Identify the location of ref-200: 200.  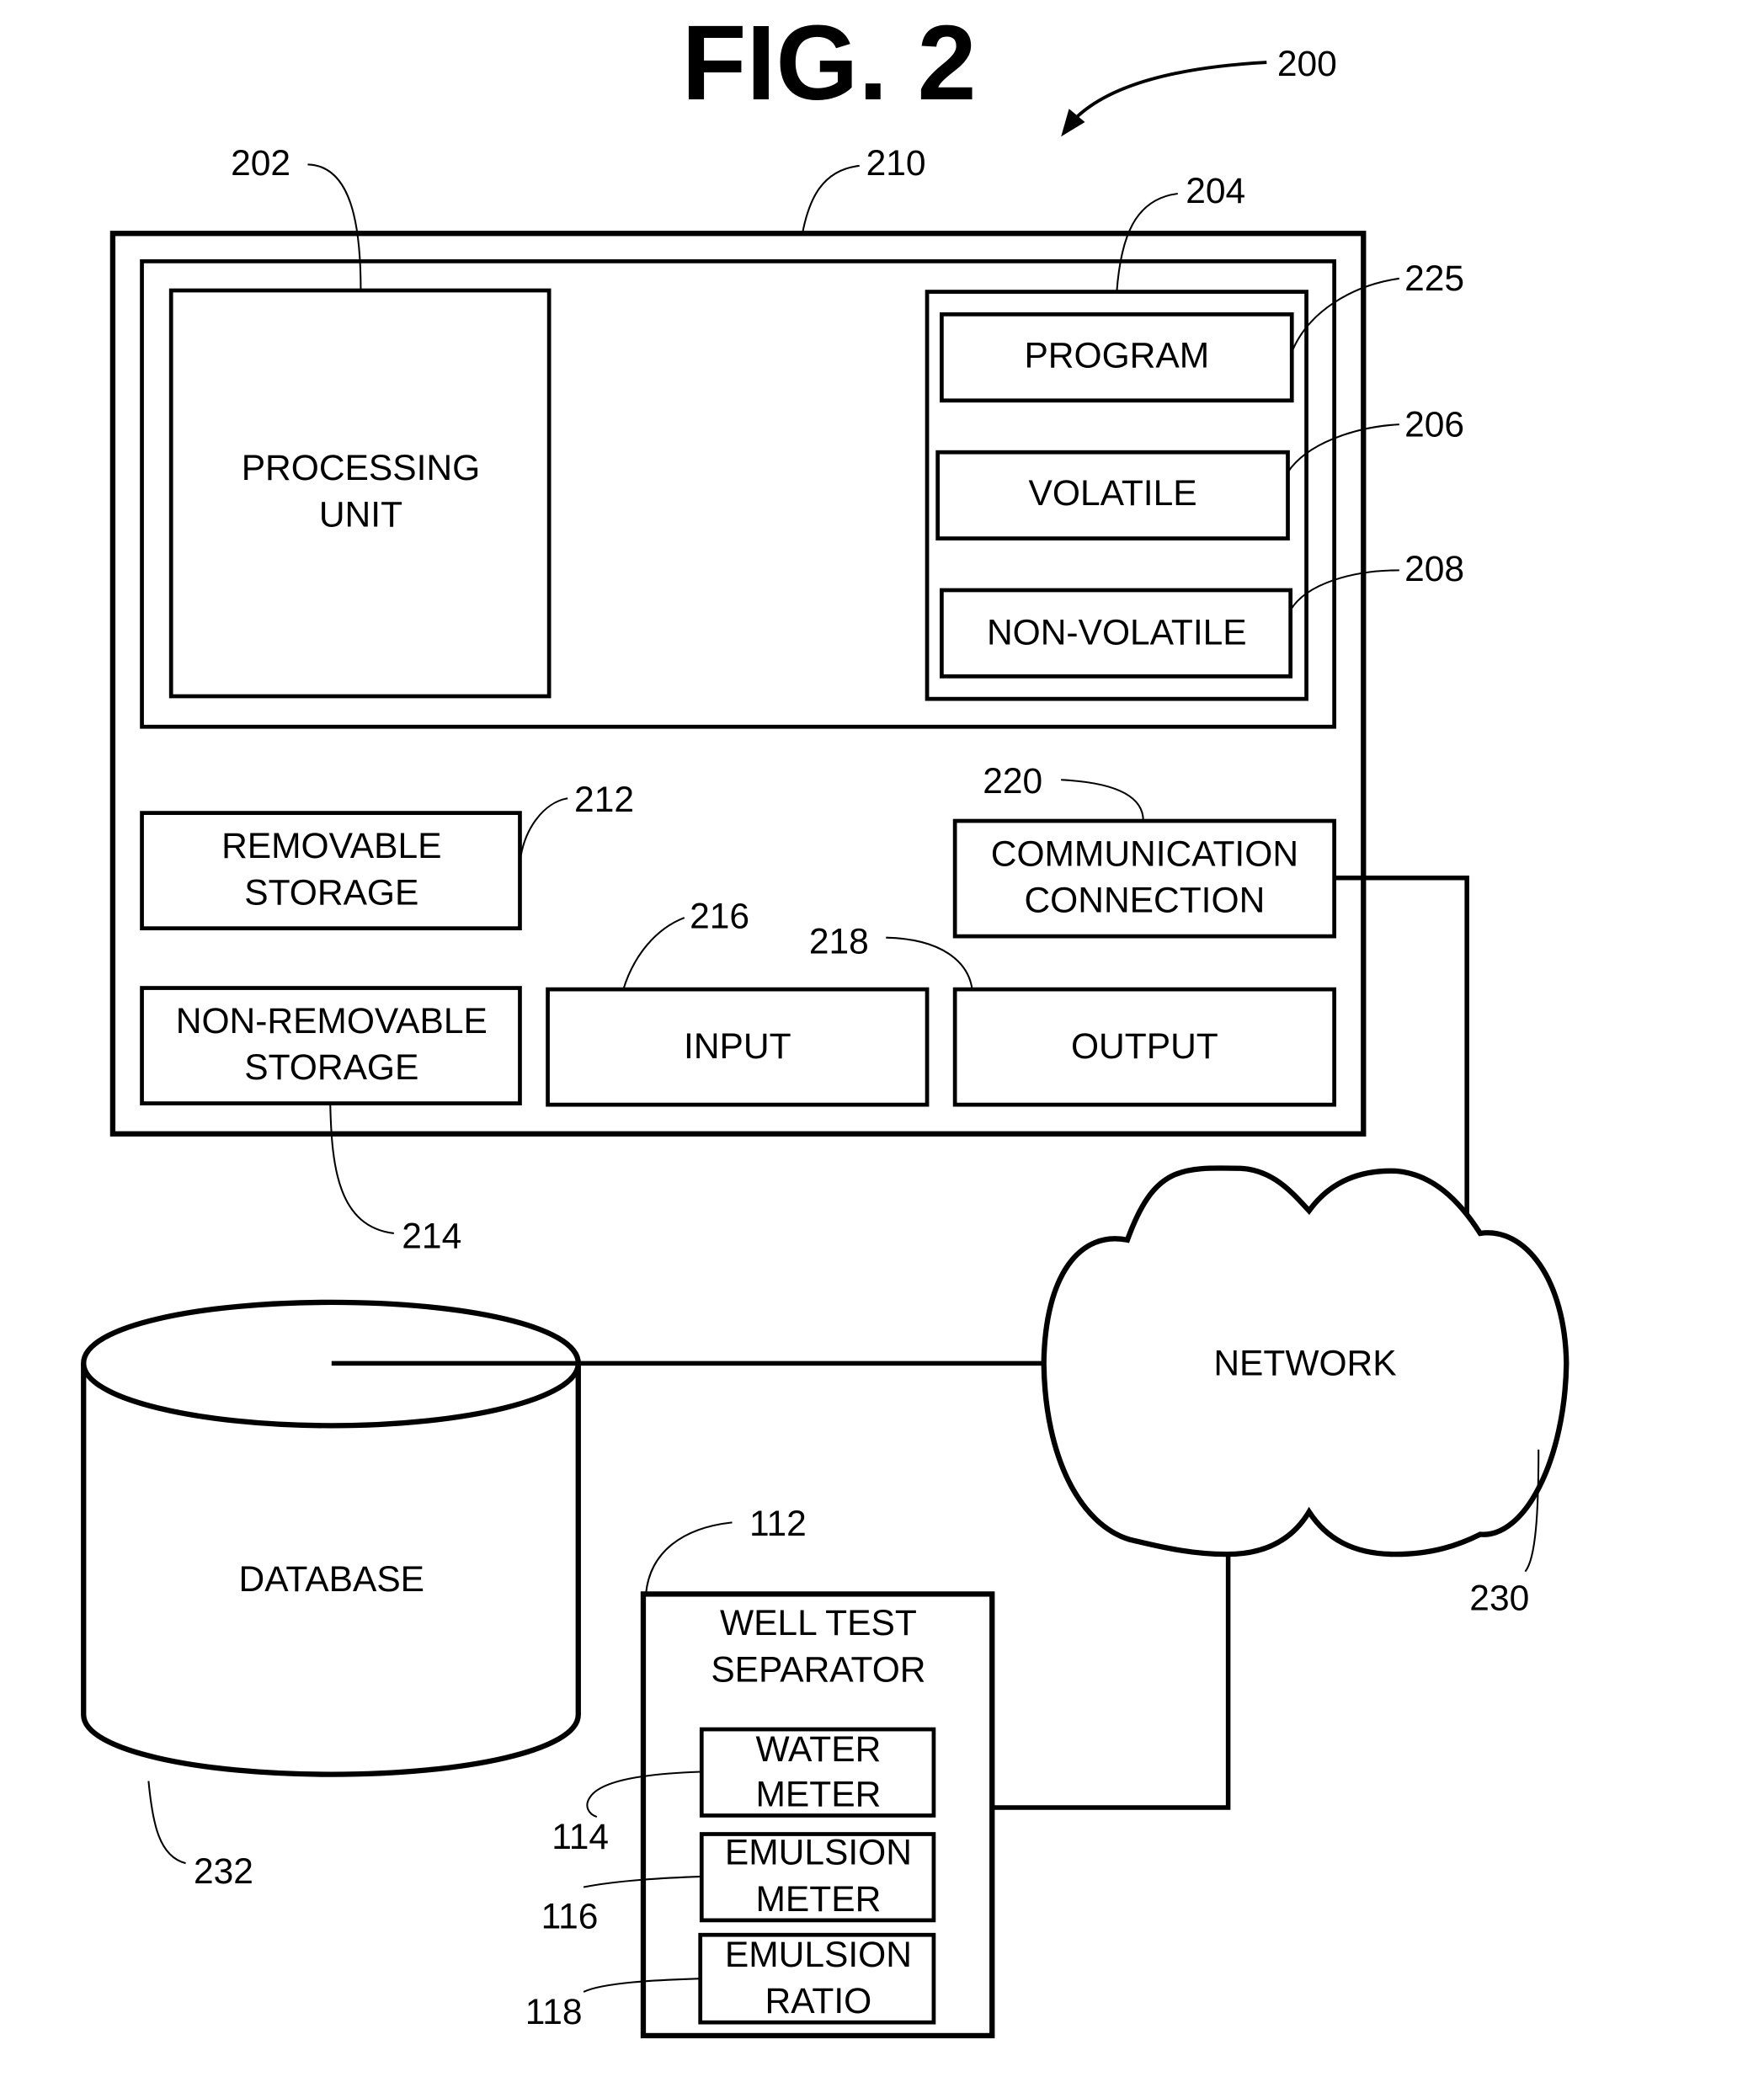
(1307, 64).